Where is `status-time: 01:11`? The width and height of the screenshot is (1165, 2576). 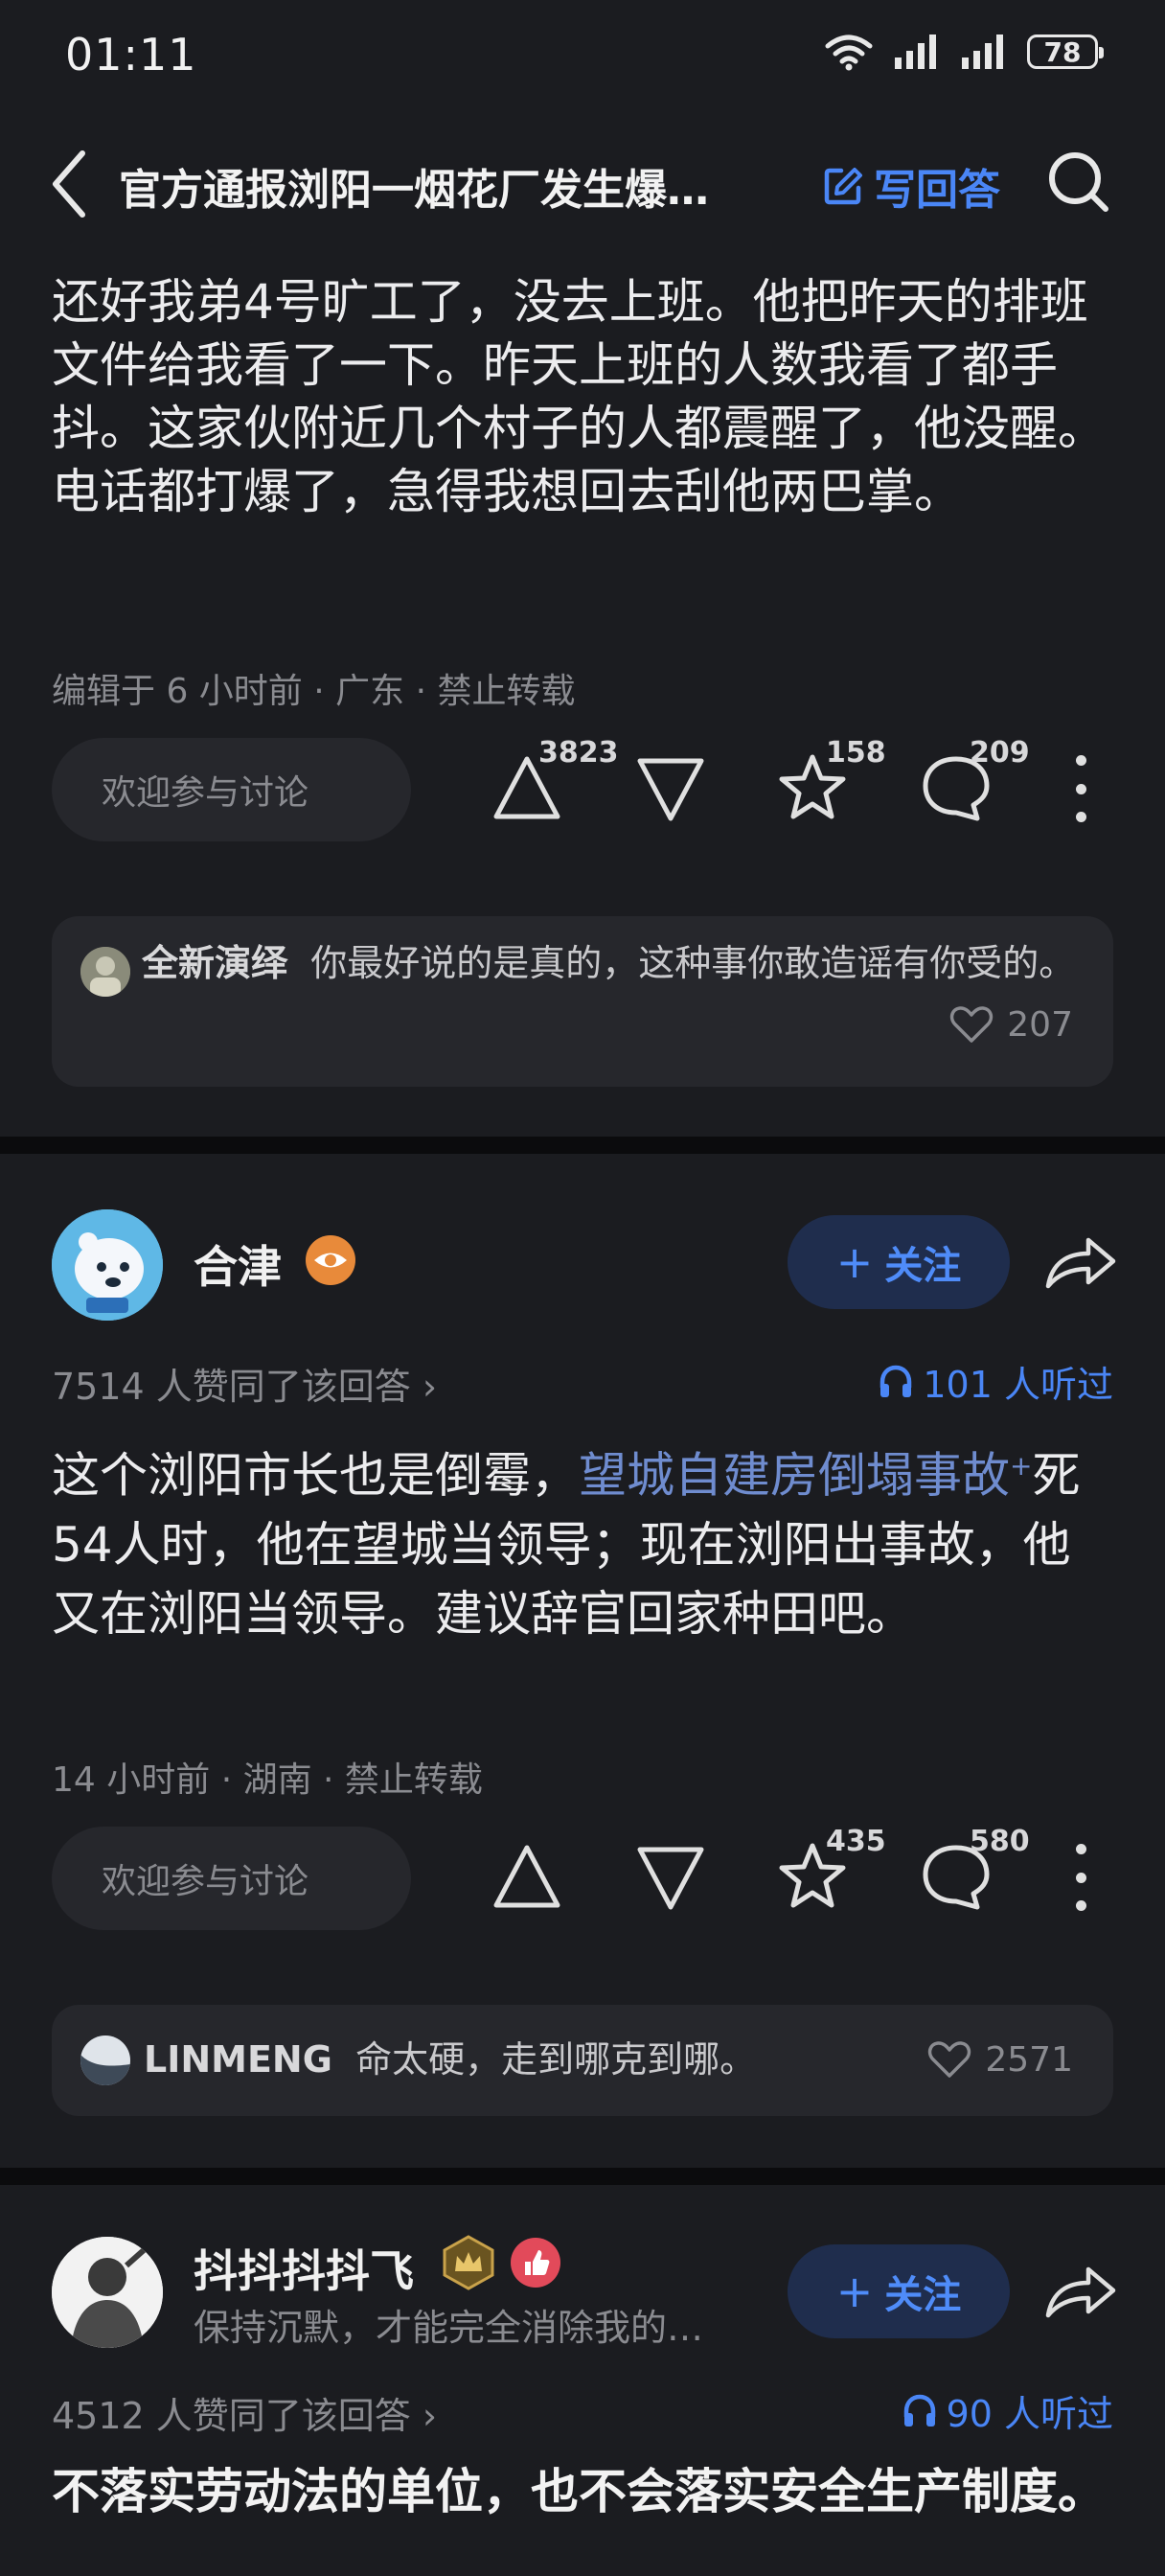
status-time: 01:11 is located at coordinates (131, 54).